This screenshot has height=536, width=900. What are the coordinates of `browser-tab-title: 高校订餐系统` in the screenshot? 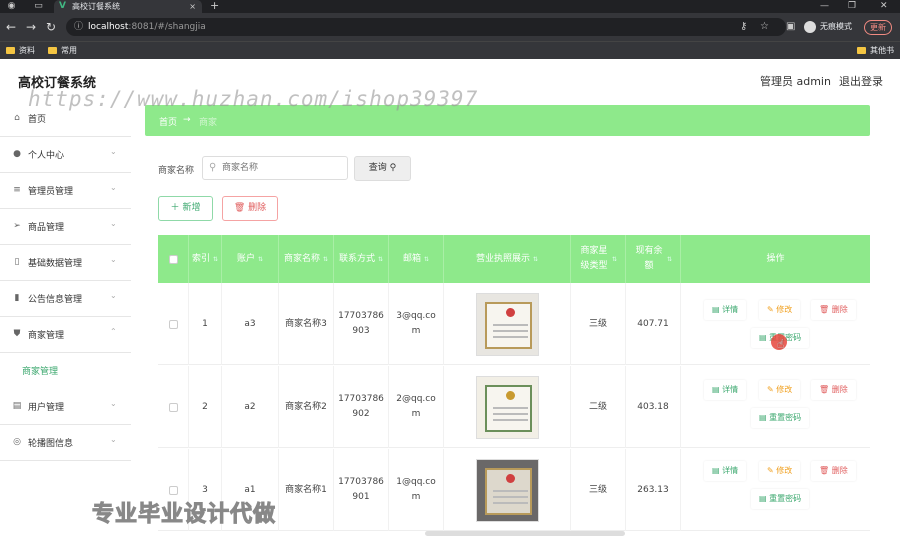 It's located at (96, 6).